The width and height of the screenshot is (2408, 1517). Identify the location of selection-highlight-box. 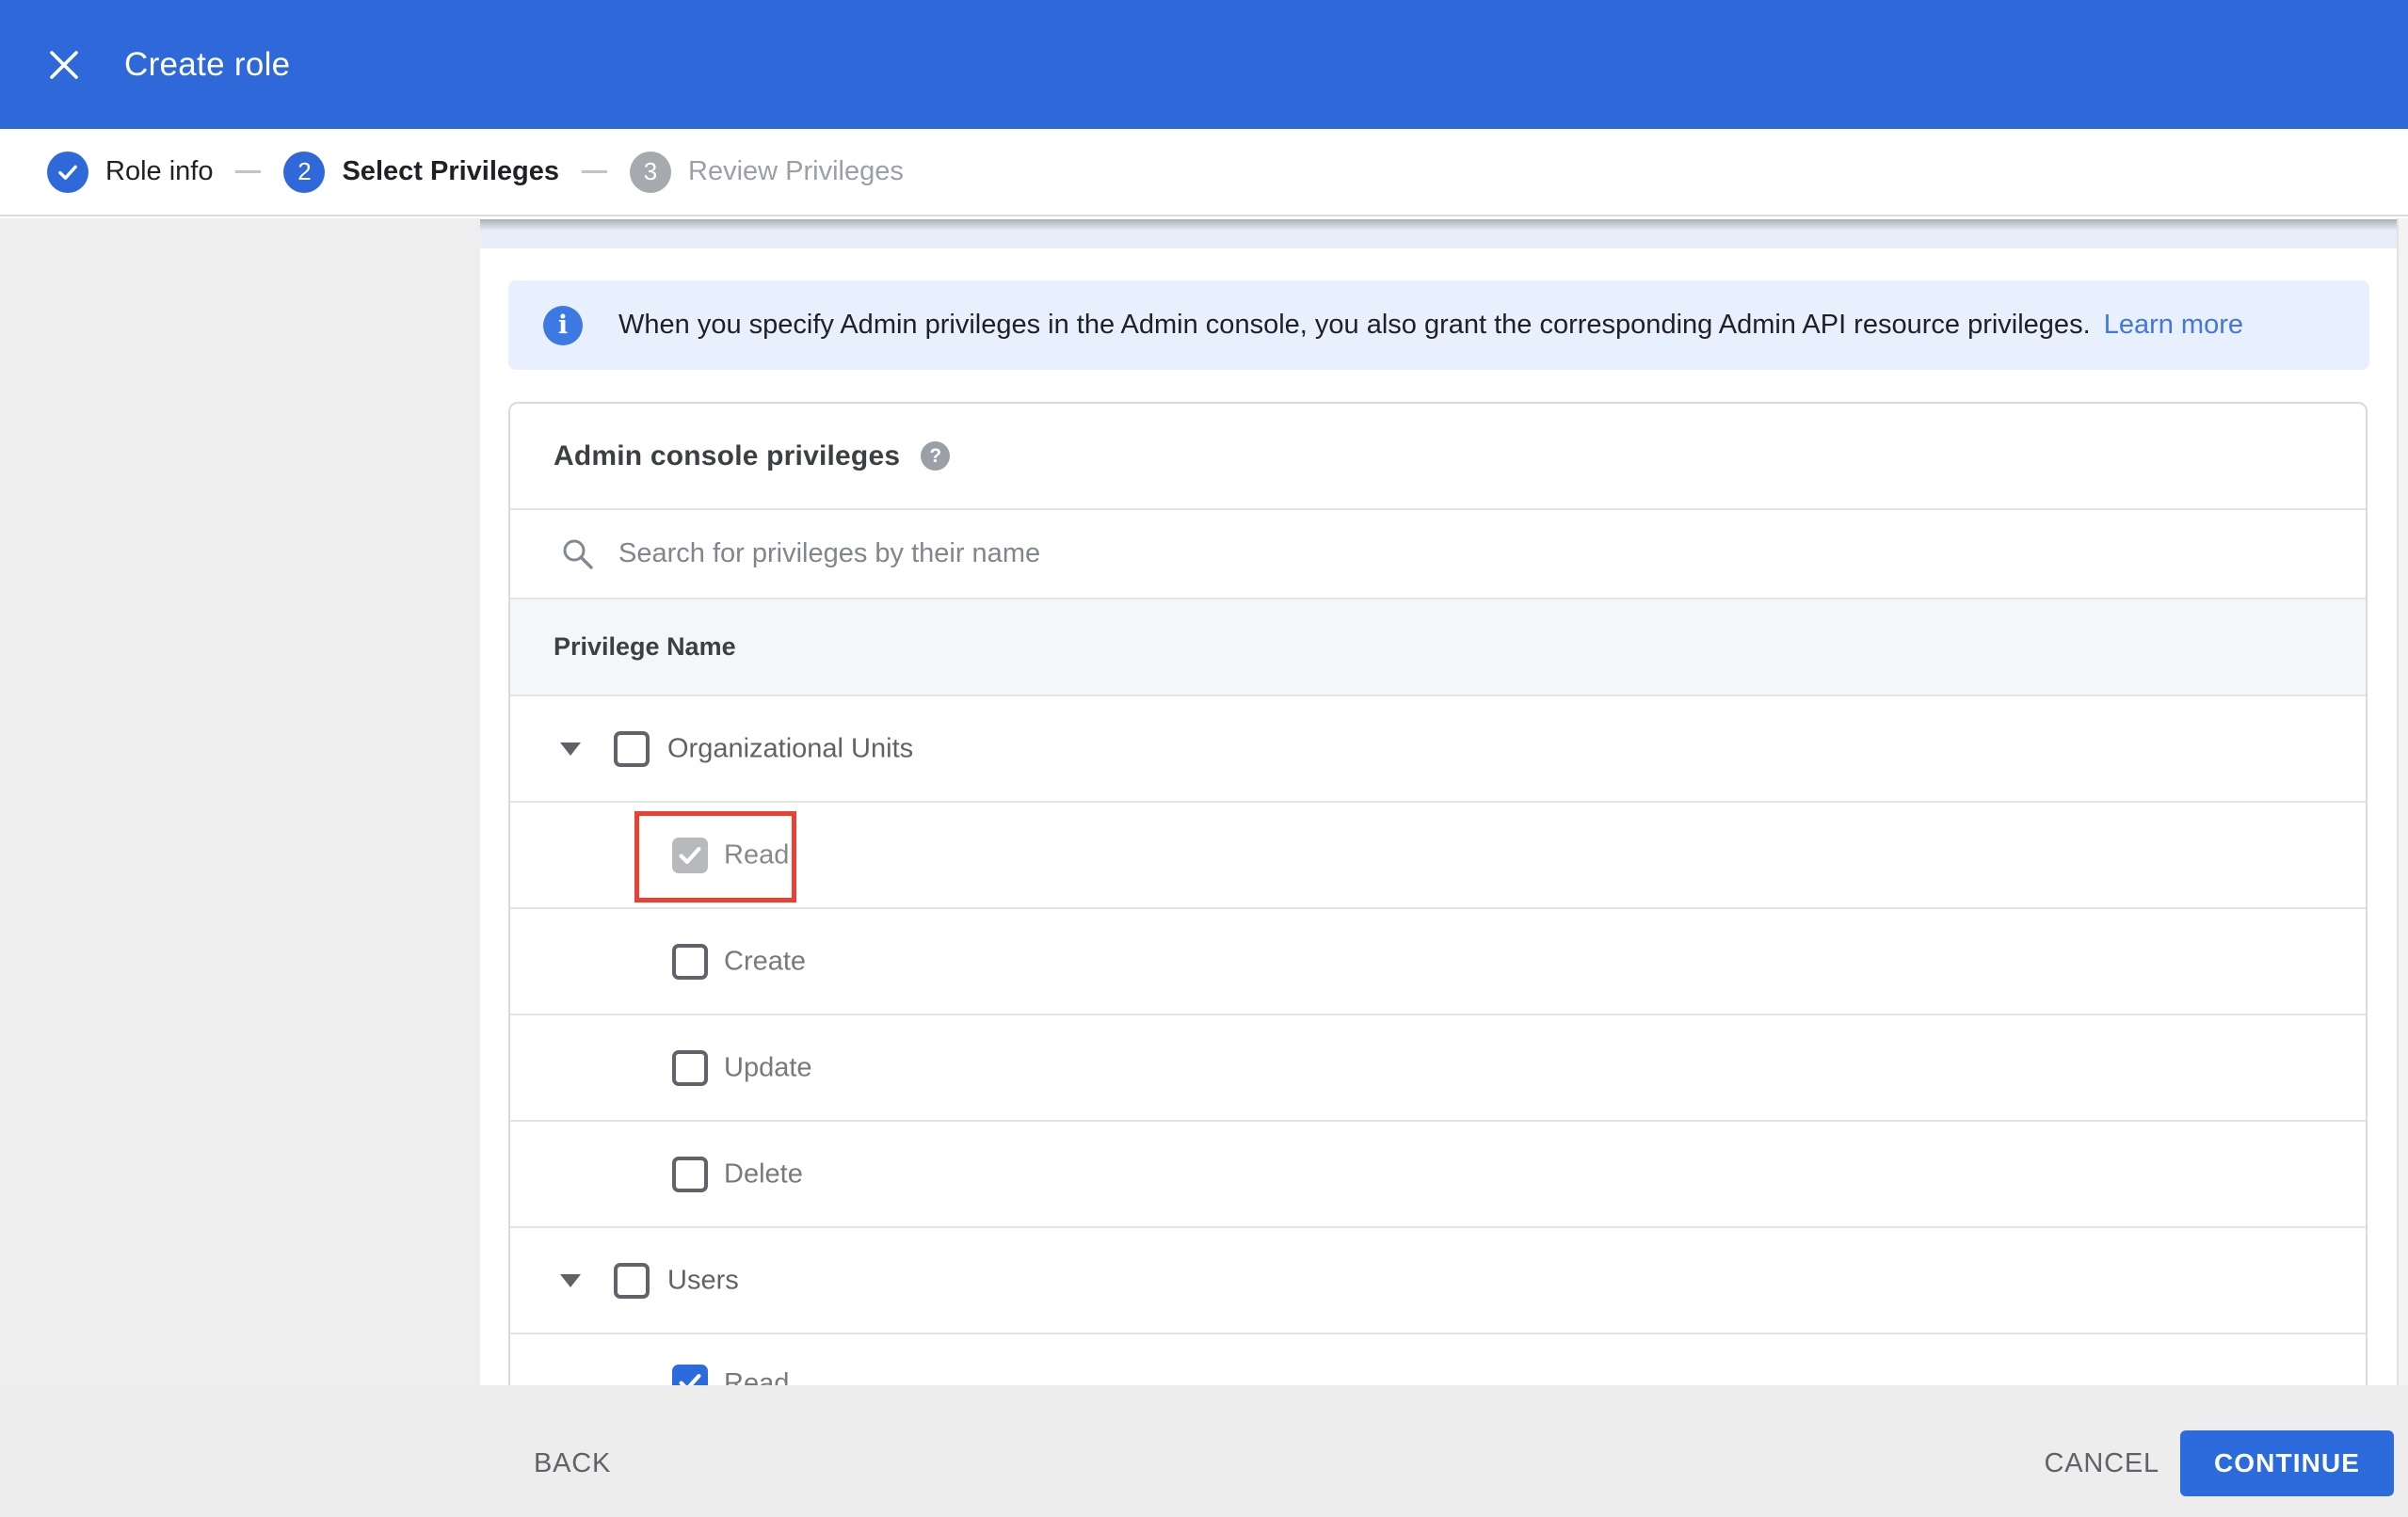
(715, 856).